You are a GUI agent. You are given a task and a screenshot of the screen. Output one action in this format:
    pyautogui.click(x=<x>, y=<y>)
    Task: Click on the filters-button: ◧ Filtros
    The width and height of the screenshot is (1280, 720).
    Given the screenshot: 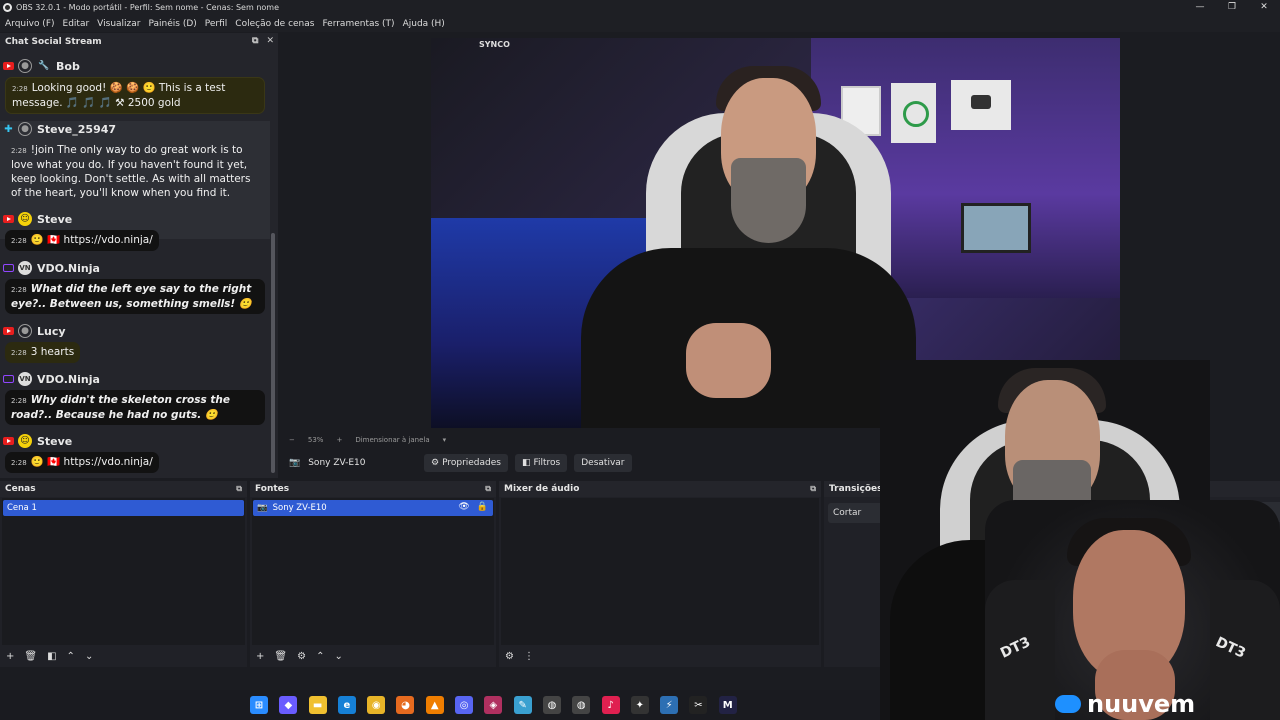 What is the action you would take?
    pyautogui.click(x=541, y=462)
    